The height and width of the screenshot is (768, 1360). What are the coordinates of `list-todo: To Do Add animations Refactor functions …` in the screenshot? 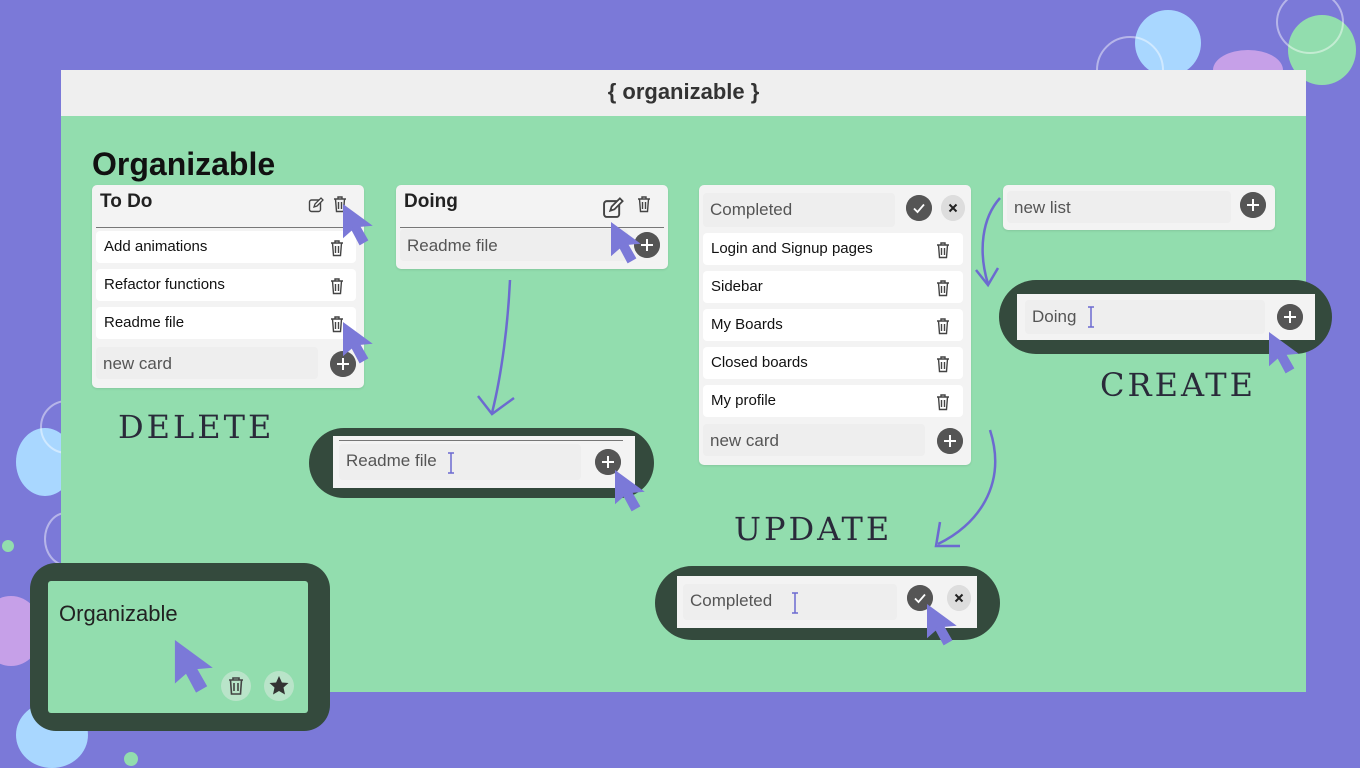 It's located at (228, 286).